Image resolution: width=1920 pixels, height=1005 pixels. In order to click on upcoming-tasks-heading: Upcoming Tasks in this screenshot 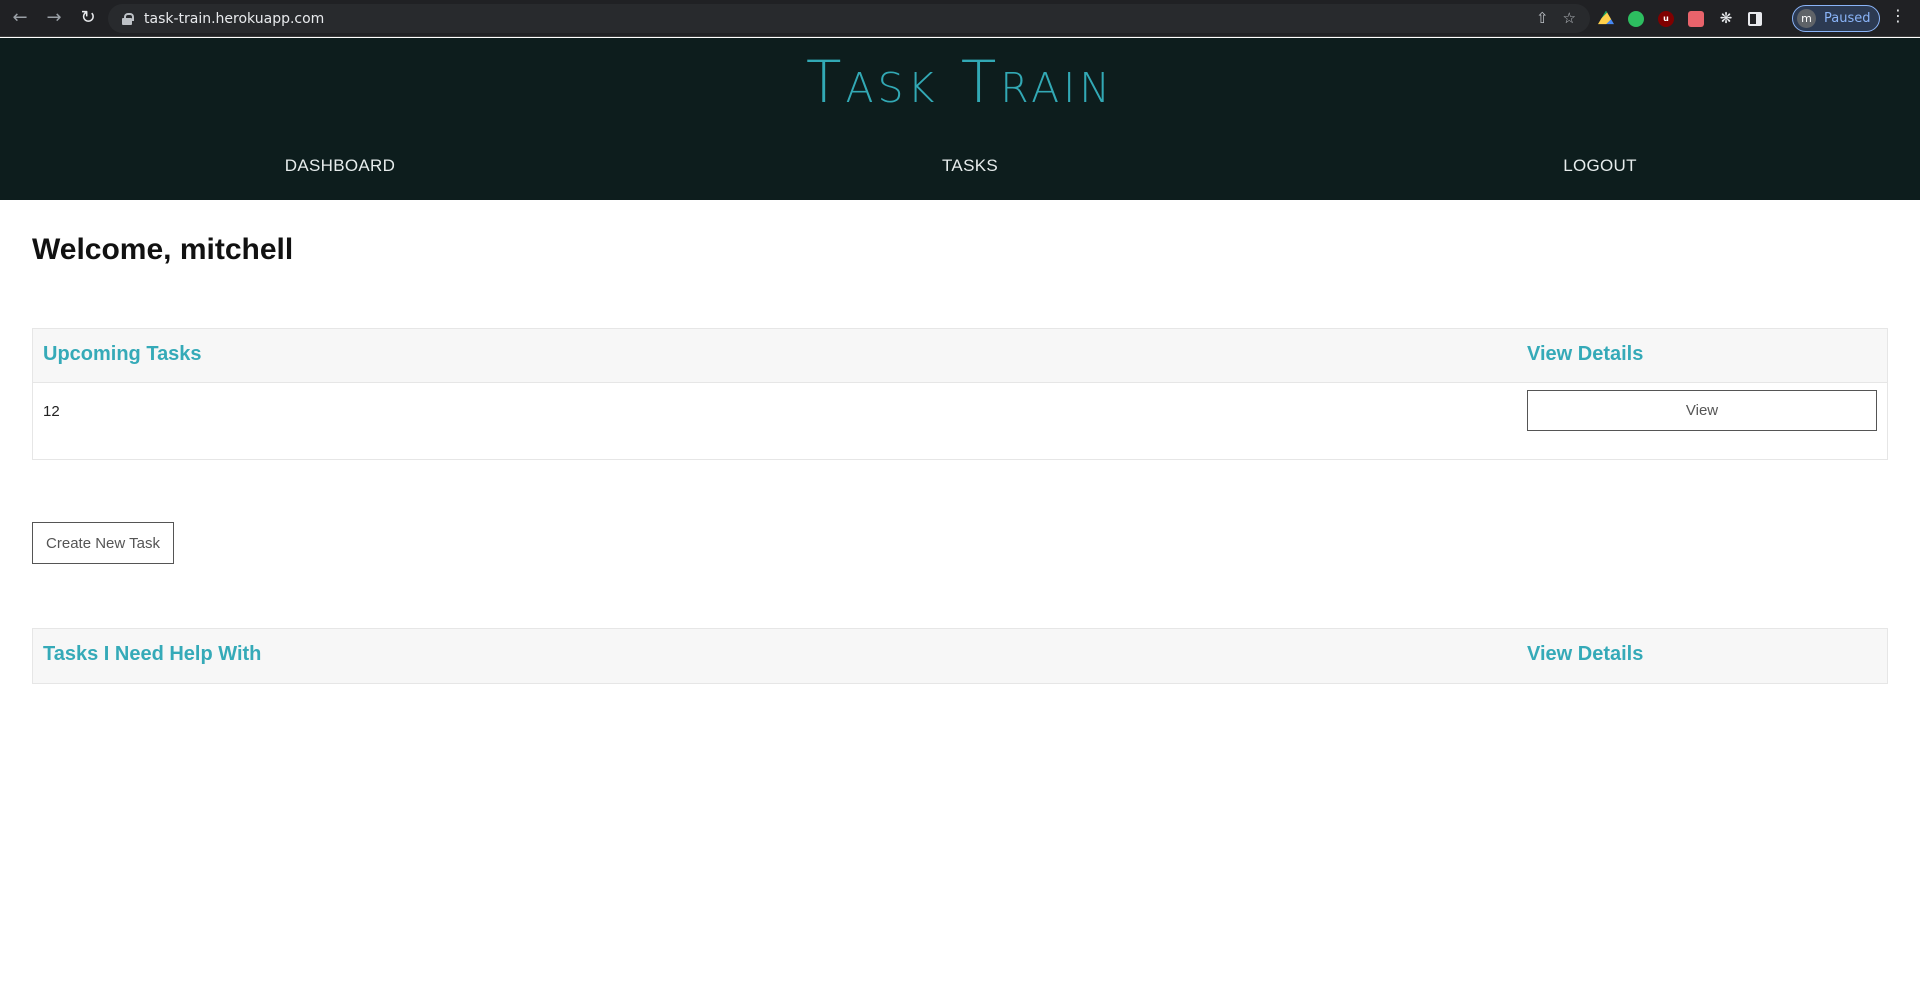, I will do `click(122, 354)`.